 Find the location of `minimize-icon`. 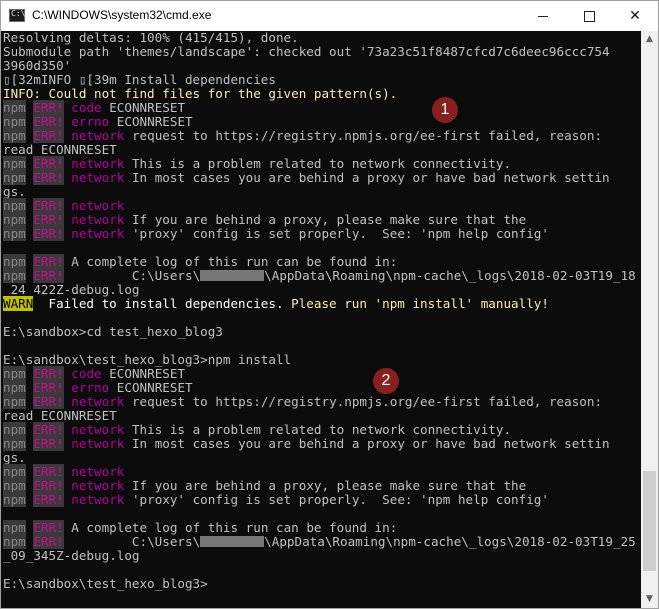

minimize-icon is located at coordinates (543, 16).